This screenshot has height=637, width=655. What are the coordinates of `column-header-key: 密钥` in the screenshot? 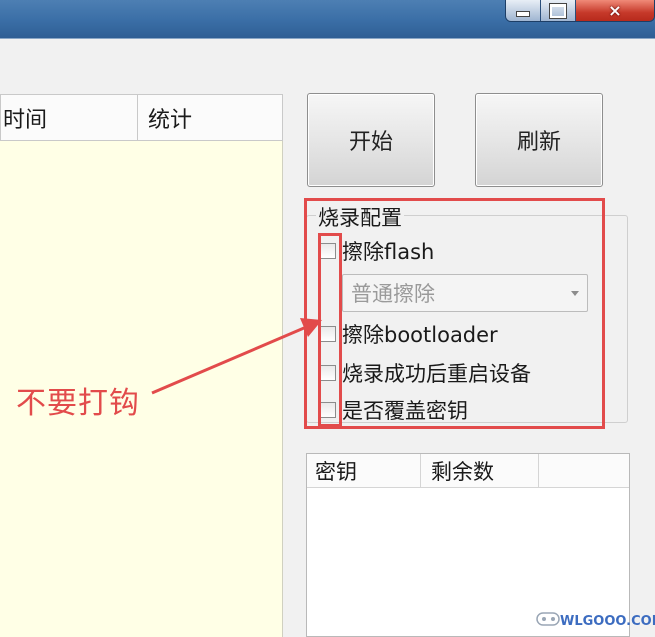 It's located at (364, 471).